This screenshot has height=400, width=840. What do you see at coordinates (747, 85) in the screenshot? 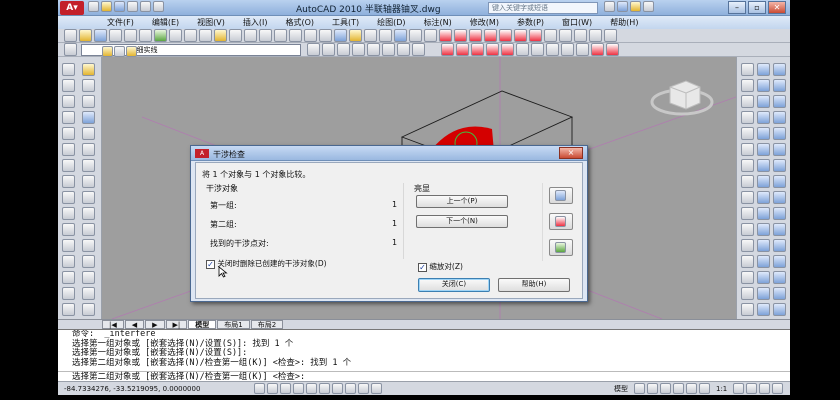
I see `radius-icon` at bounding box center [747, 85].